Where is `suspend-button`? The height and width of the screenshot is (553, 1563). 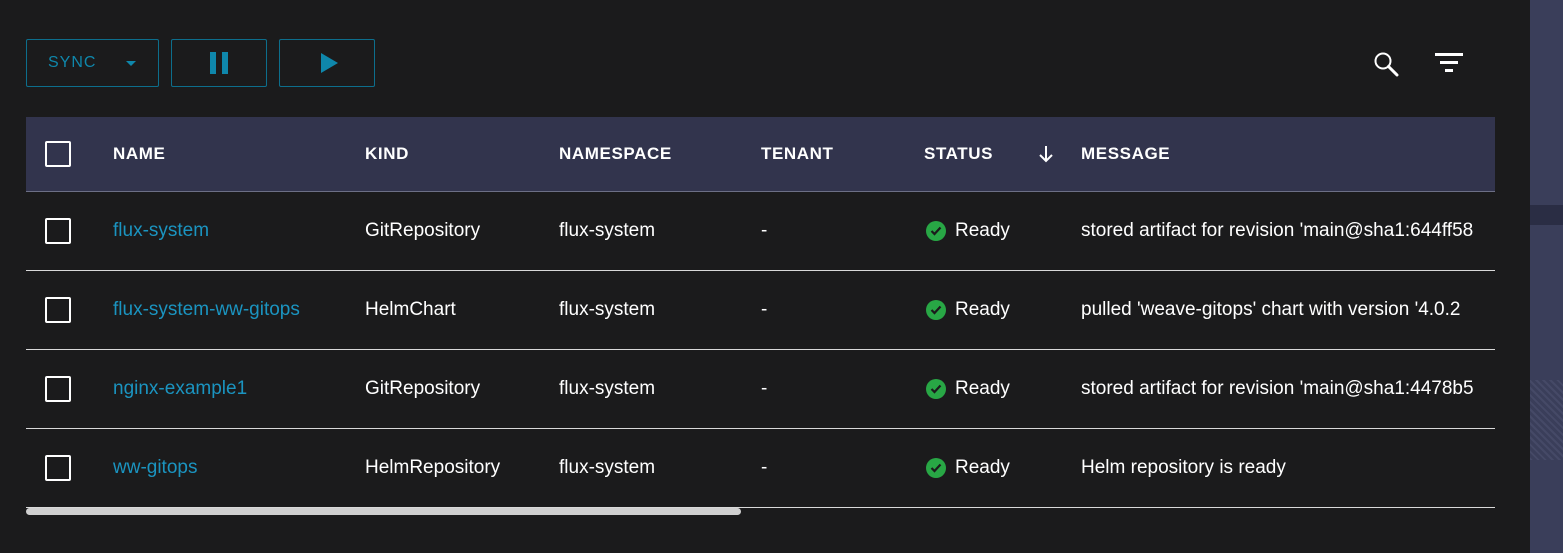
suspend-button is located at coordinates (219, 63).